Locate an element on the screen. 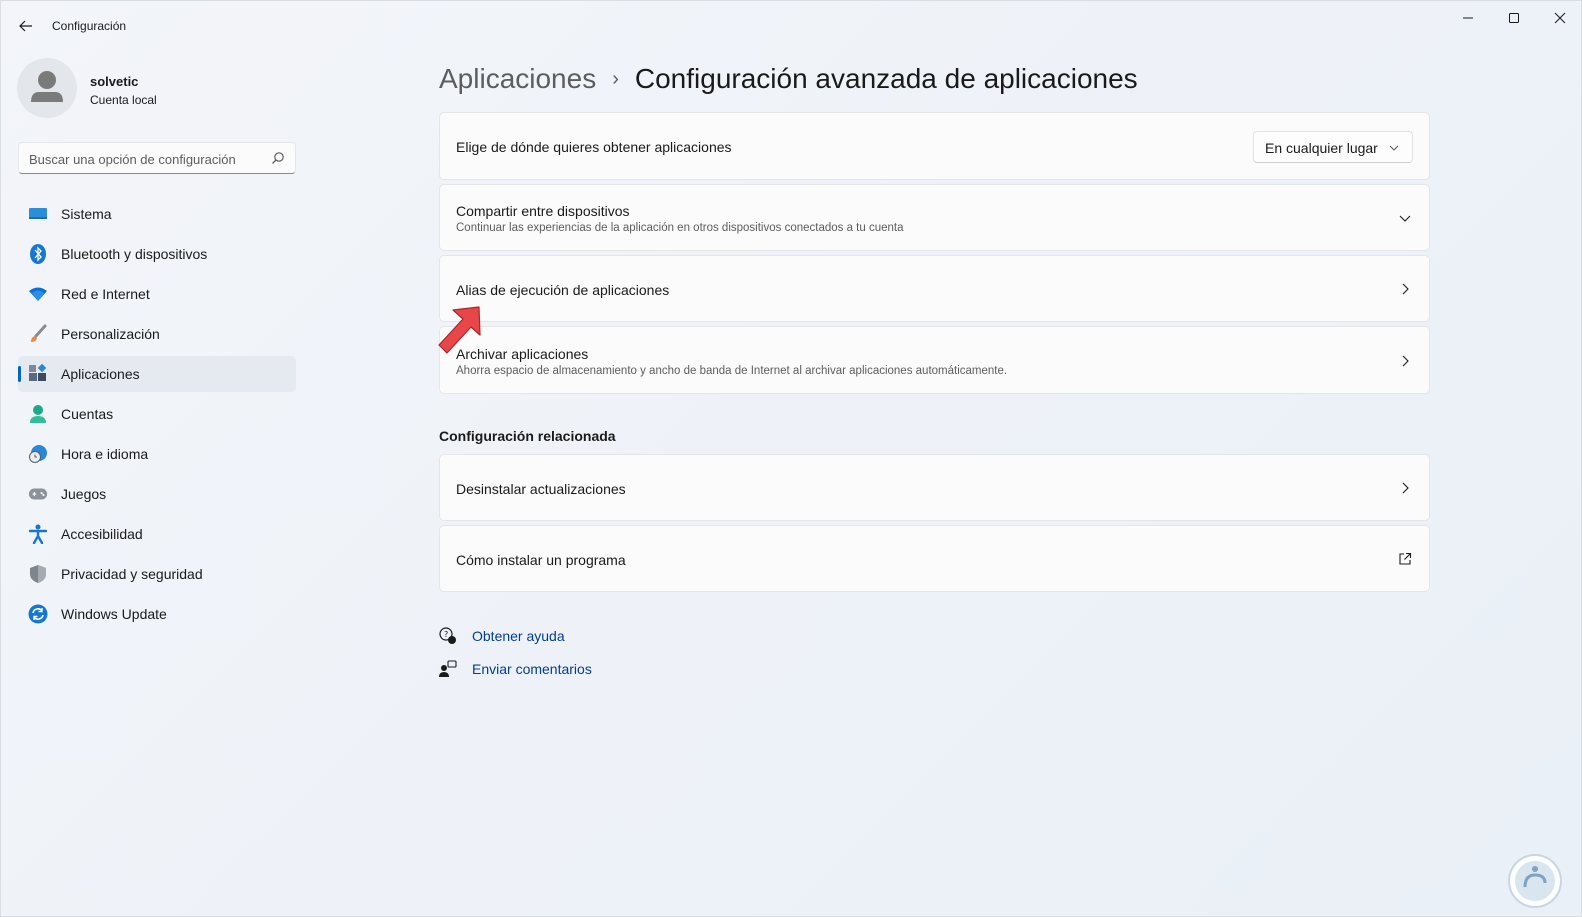 This screenshot has height=917, width=1582. app-title: Configuración is located at coordinates (89, 26).